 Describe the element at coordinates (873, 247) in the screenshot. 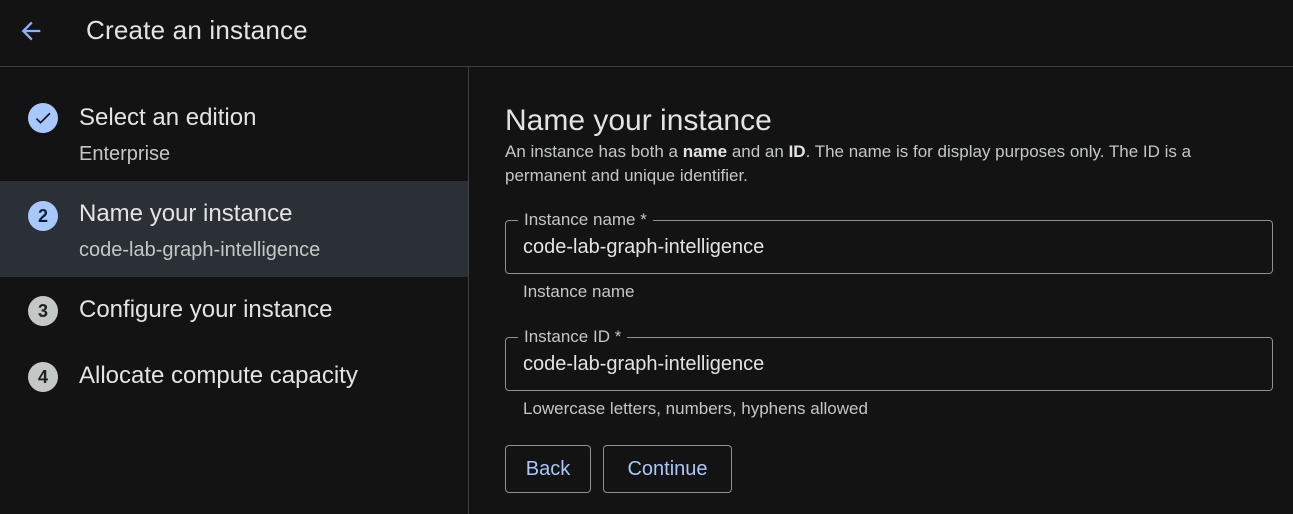

I see `instance-name-input` at that location.